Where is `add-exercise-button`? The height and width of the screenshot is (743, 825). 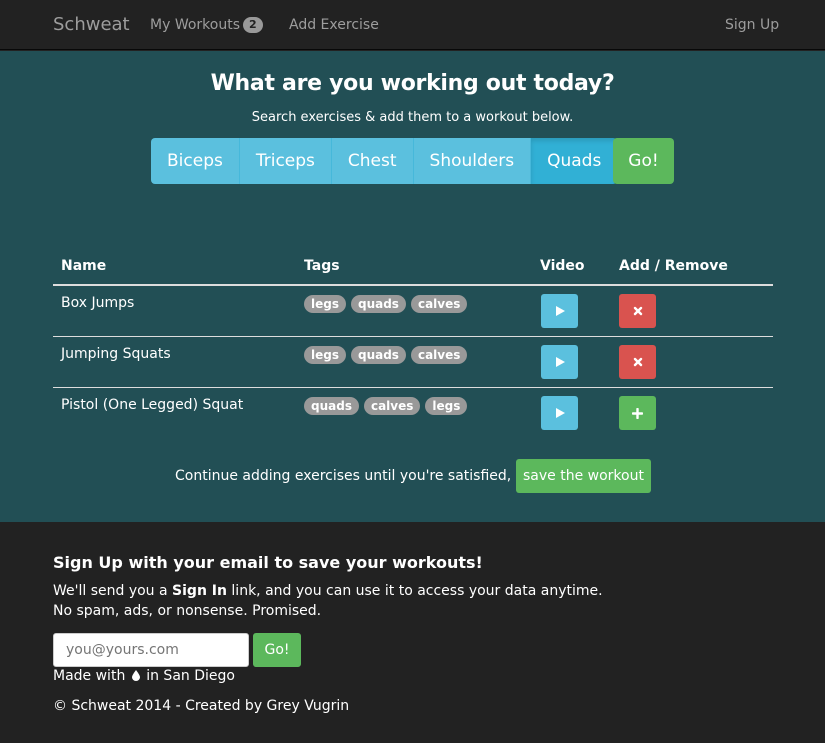
add-exercise-button is located at coordinates (637, 413).